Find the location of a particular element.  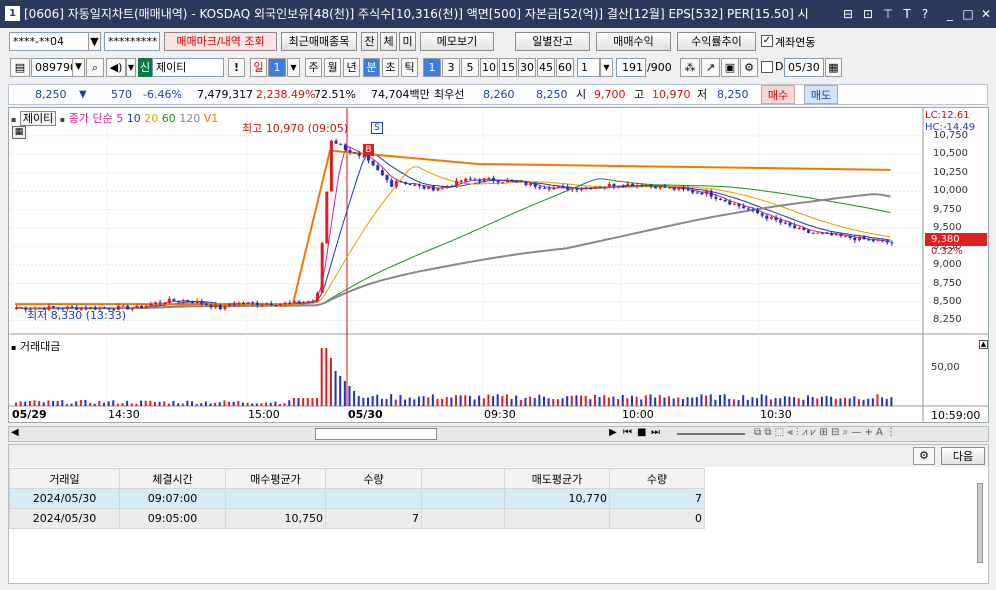

unfilled-button: 미 is located at coordinates (407, 41).